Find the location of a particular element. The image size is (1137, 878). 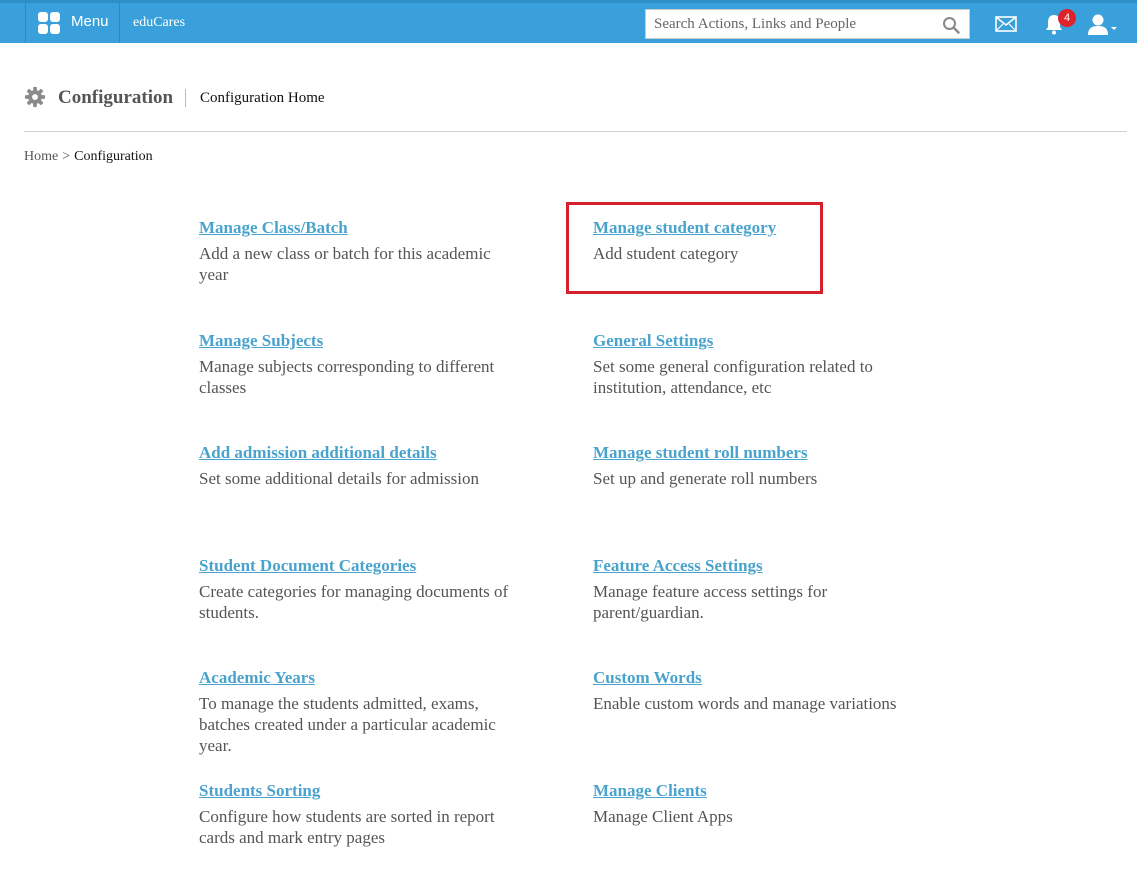

search-box is located at coordinates (807, 24).